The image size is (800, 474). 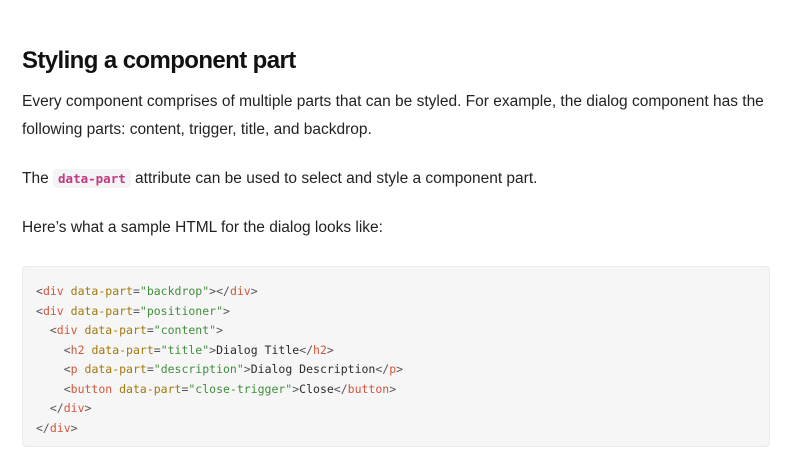 I want to click on code-string: "title", so click(x=185, y=349).